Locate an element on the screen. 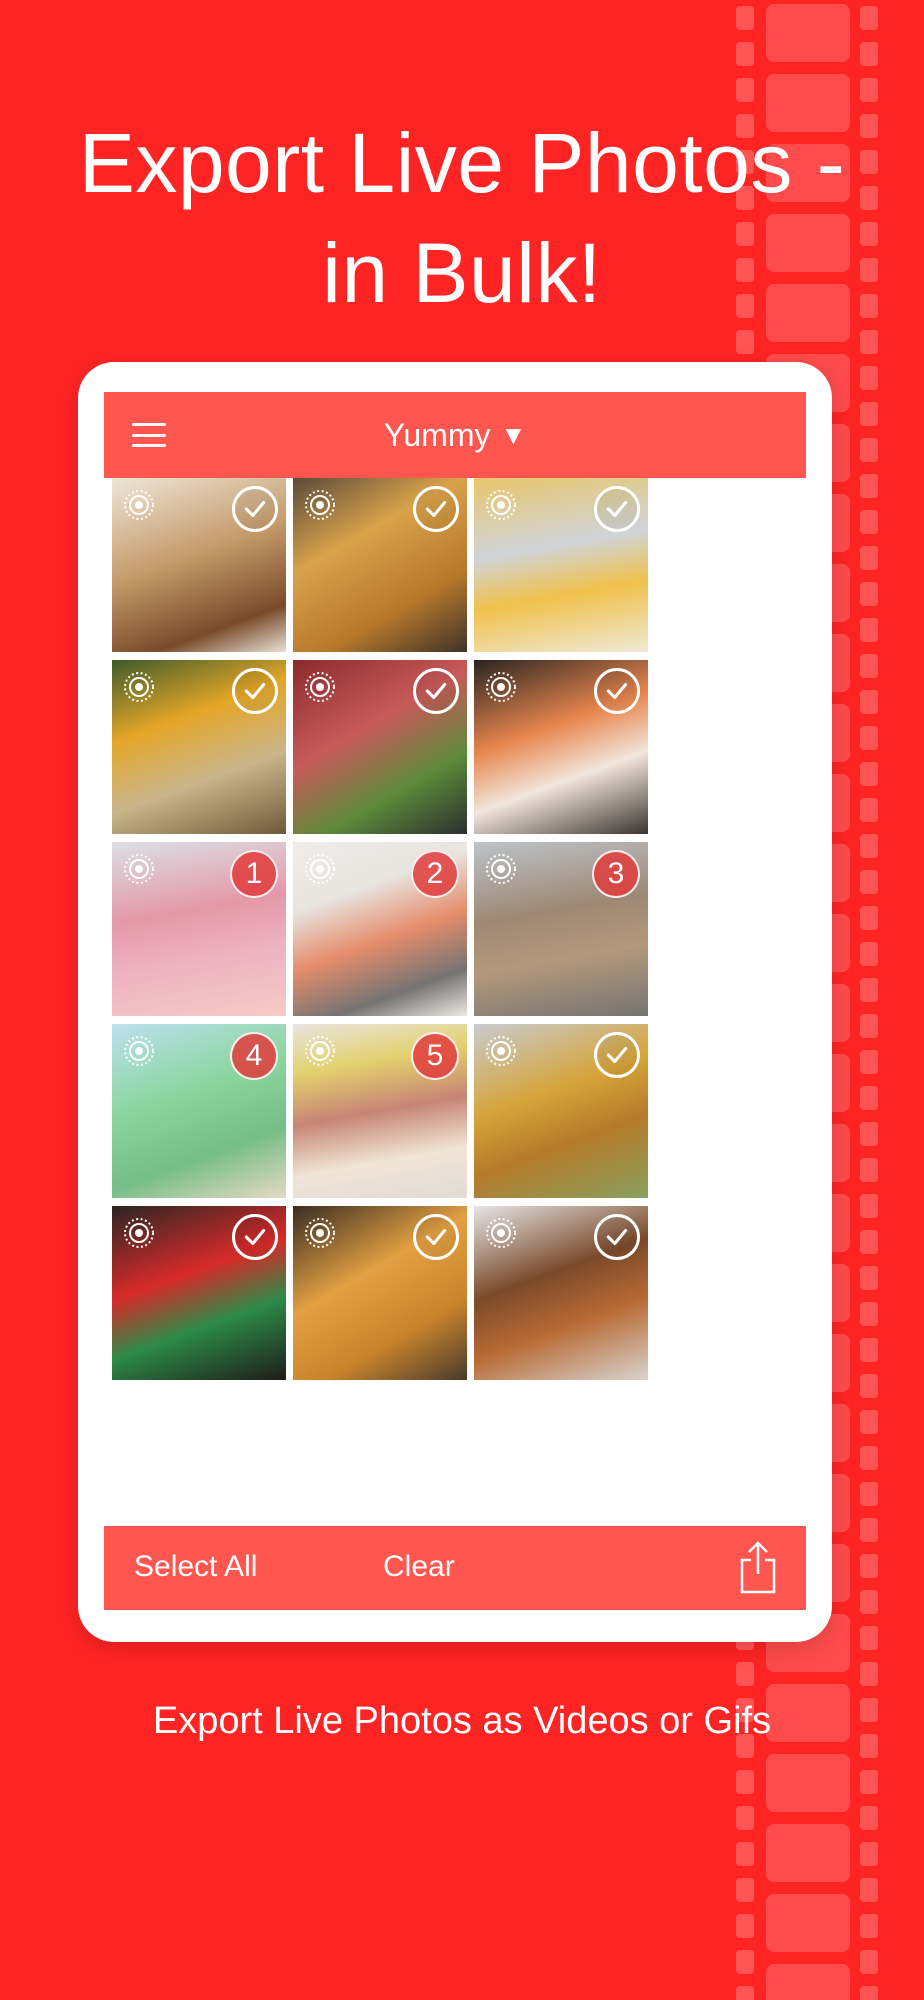 The image size is (924, 2000). headline-line-2: in Bulk! is located at coordinates (462, 273).